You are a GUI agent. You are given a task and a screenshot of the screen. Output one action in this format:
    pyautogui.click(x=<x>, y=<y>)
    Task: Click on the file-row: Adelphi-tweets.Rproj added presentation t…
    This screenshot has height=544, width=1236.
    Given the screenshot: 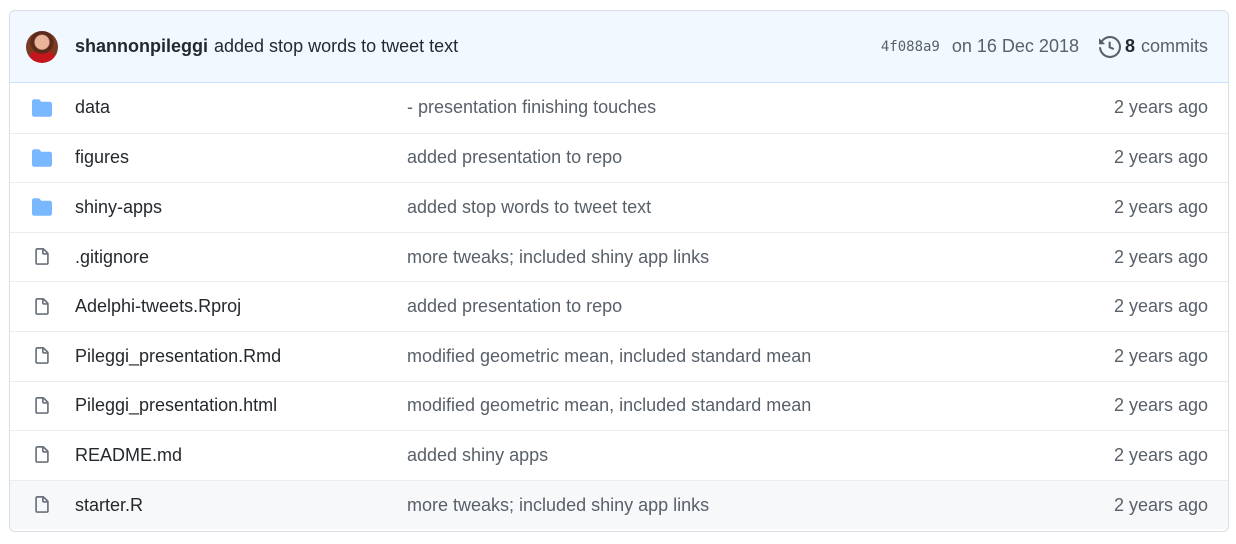 What is the action you would take?
    pyautogui.click(x=619, y=306)
    